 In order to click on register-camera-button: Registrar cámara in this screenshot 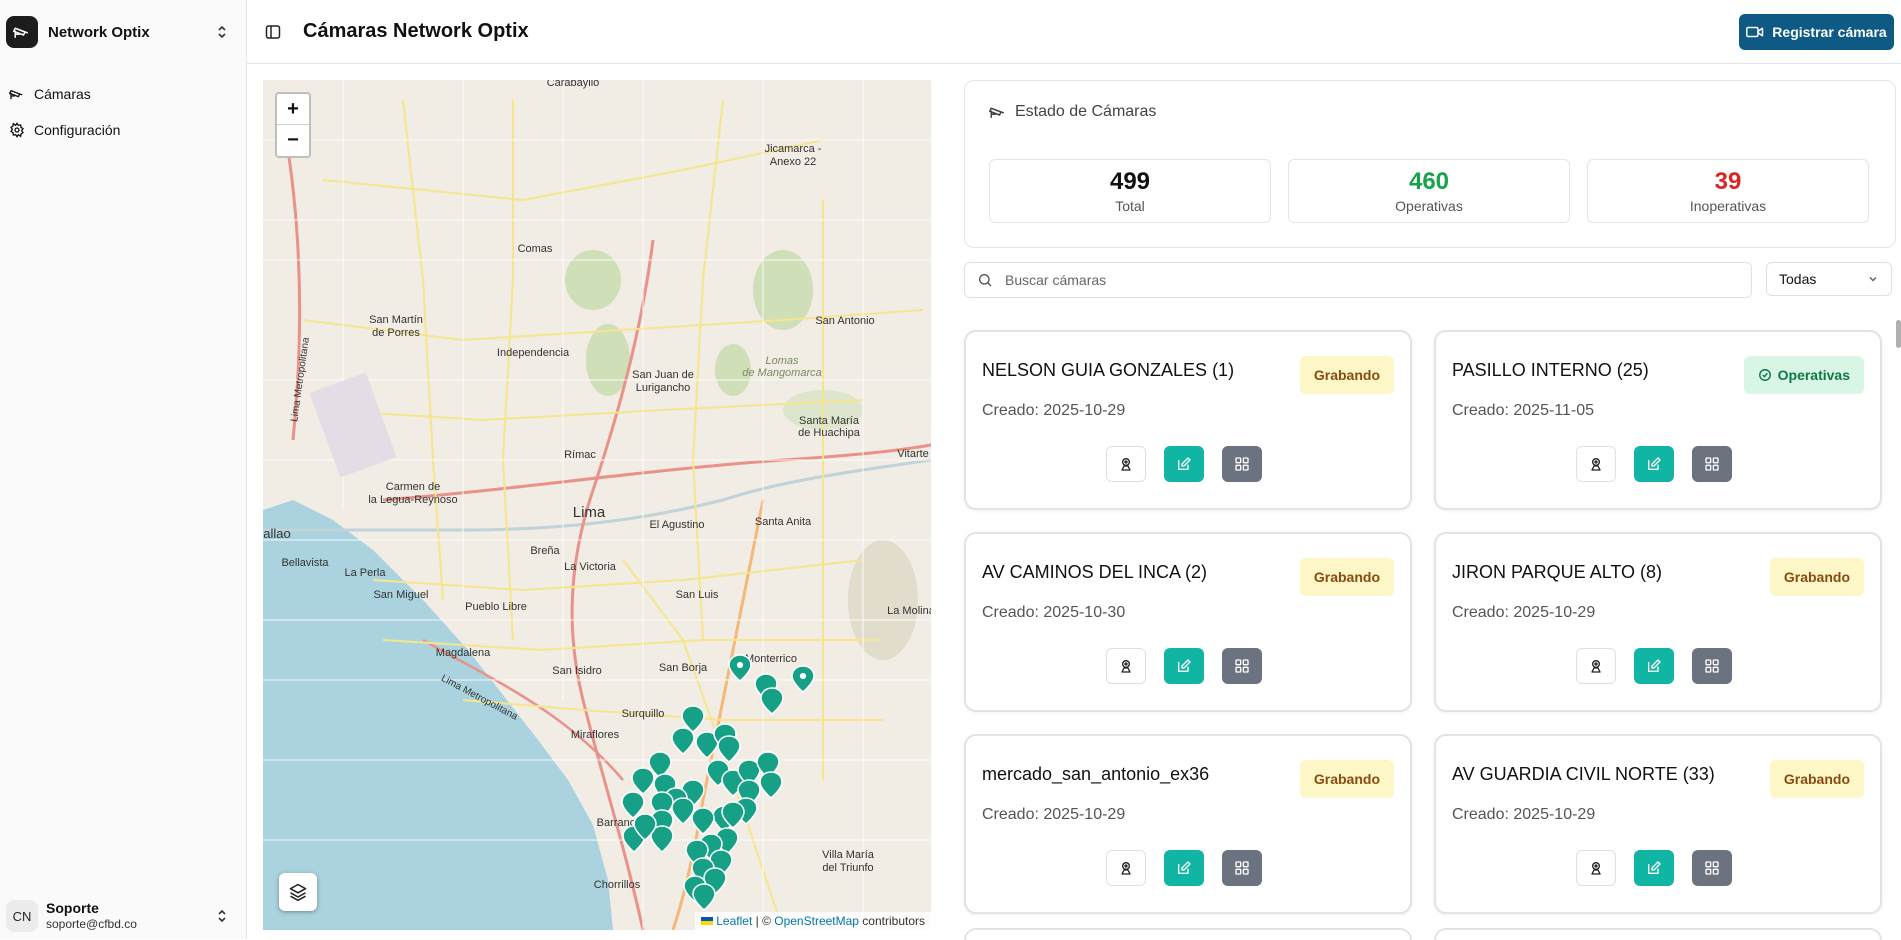, I will do `click(1816, 32)`.